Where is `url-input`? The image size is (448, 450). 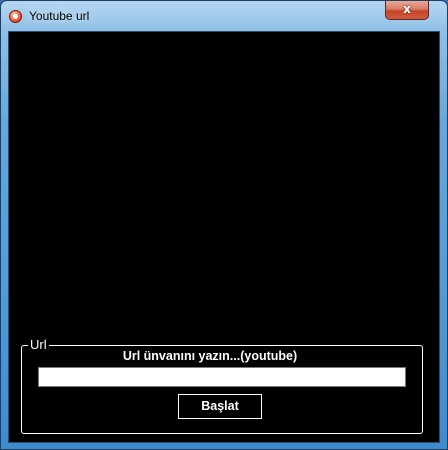 url-input is located at coordinates (222, 377).